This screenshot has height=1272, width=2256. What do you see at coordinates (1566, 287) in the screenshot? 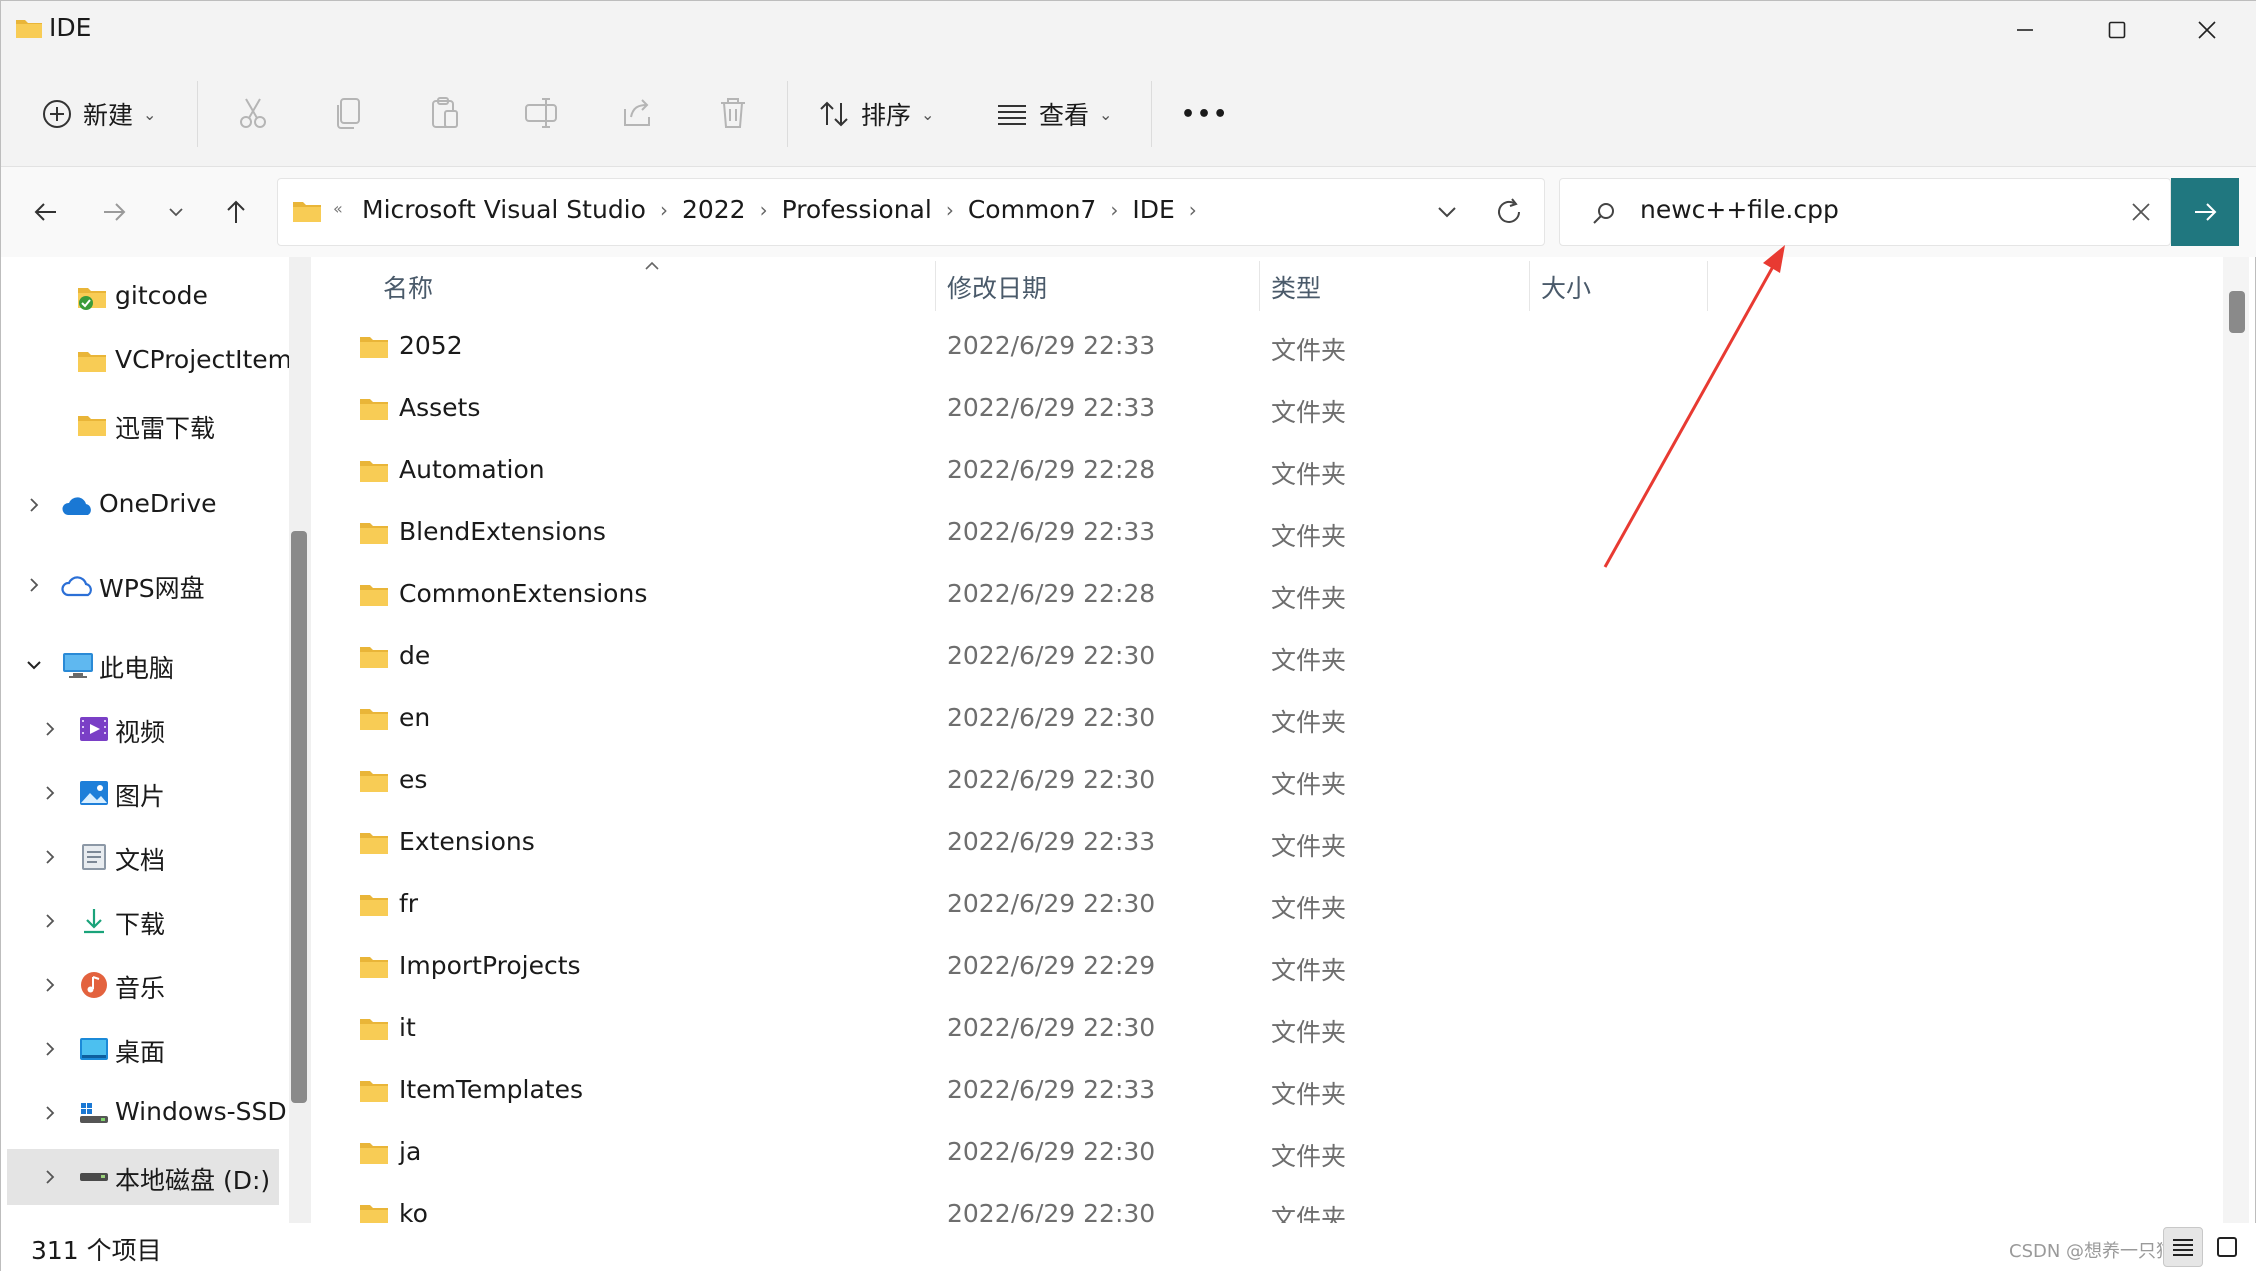
I see `column-header-size: 大小` at bounding box center [1566, 287].